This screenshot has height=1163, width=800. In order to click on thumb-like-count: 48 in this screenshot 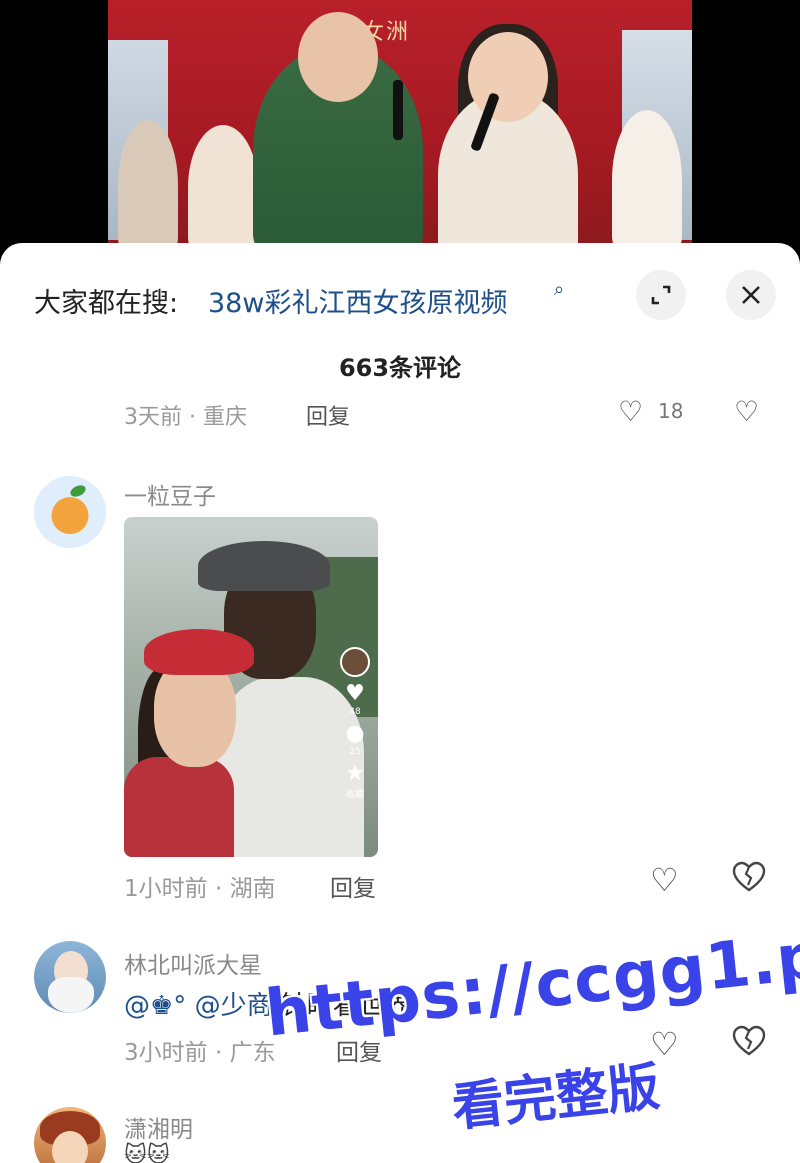, I will do `click(355, 712)`.